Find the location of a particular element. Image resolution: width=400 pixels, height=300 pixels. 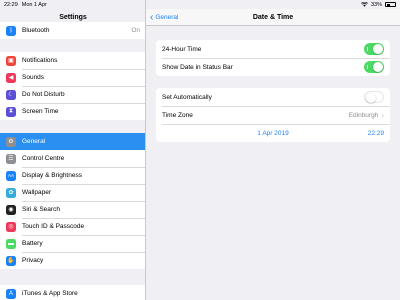

row-label: Time Zone is located at coordinates (177, 115).